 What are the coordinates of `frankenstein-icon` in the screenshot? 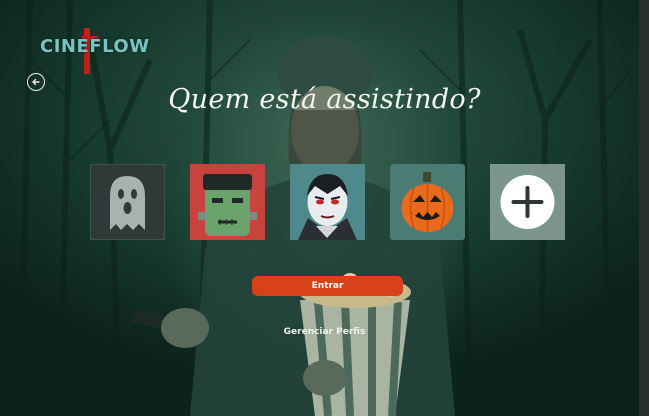 It's located at (227, 202).